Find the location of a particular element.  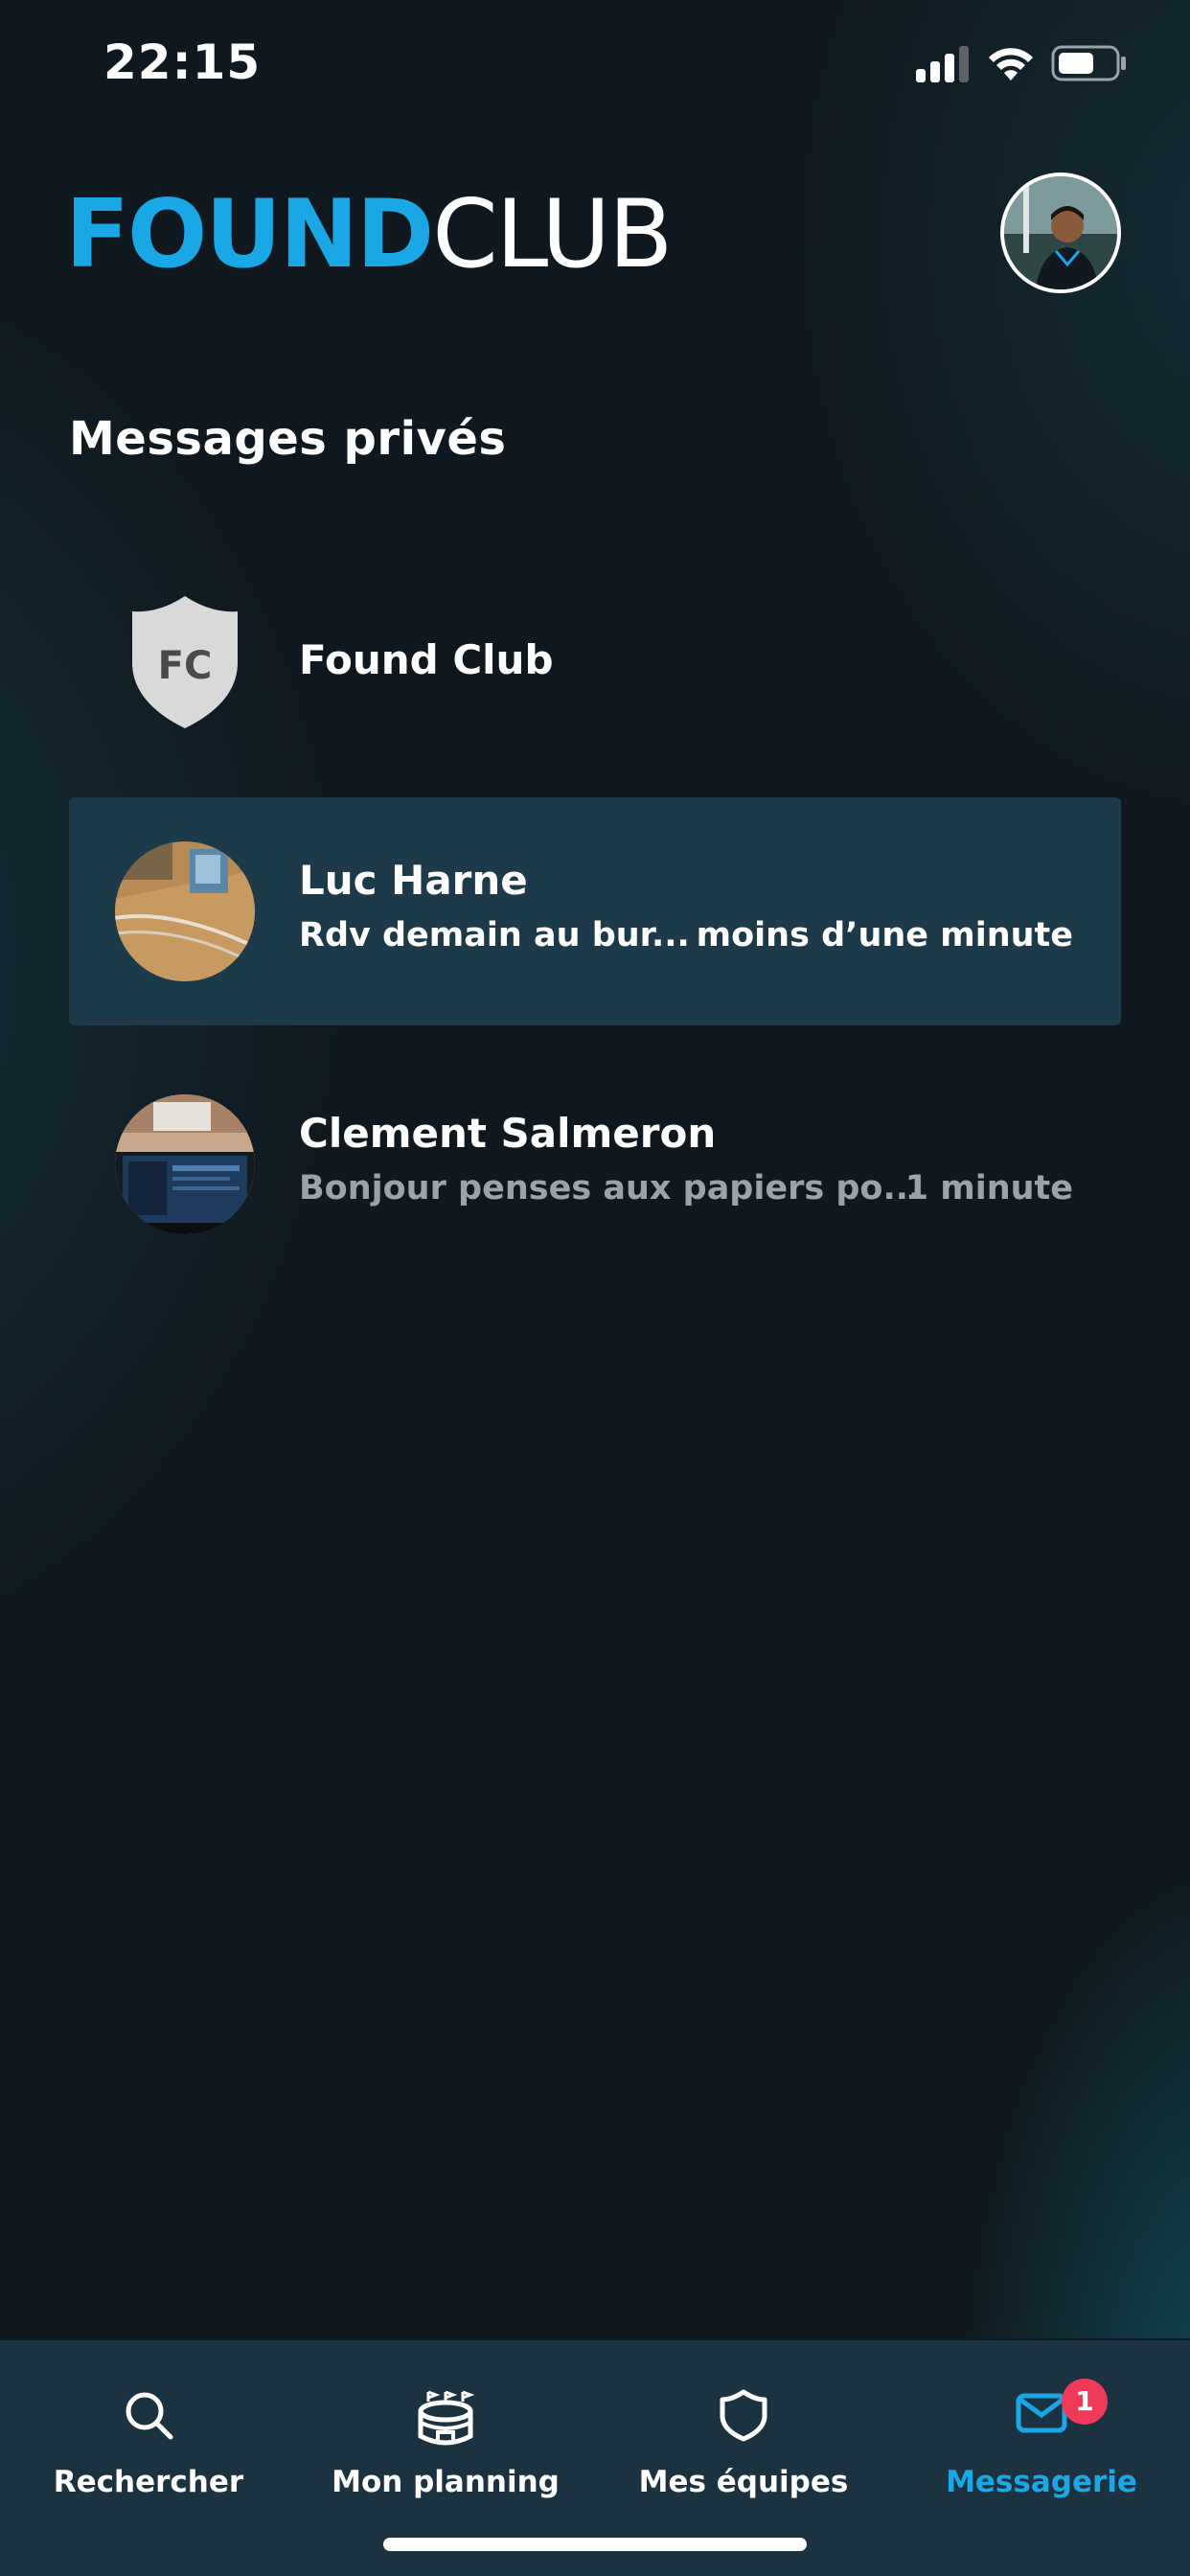

nav-mon-planning: Mon planning is located at coordinates (445, 2436).